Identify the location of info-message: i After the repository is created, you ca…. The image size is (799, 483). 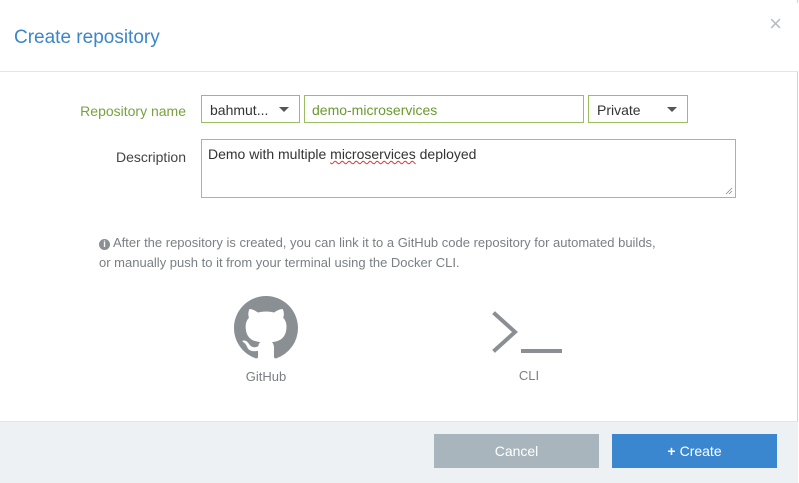
(409, 253).